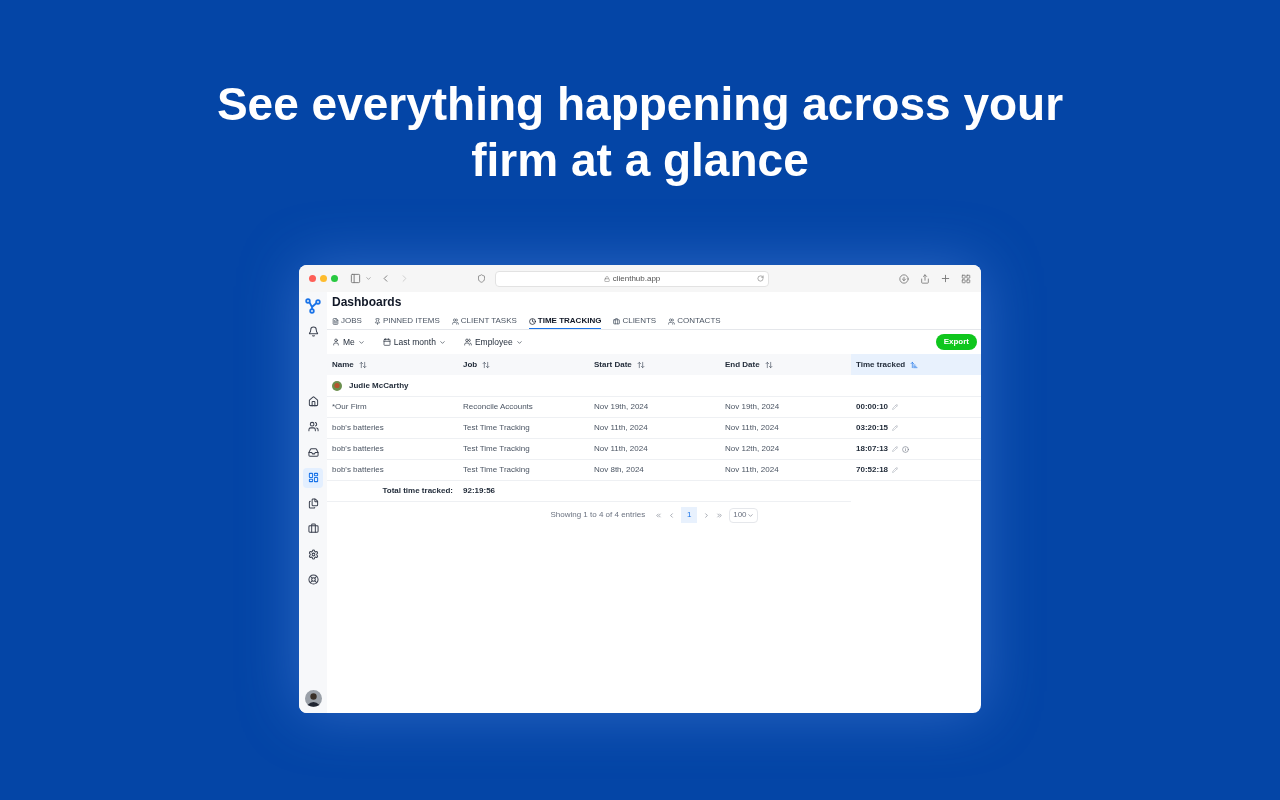 The height and width of the screenshot is (800, 1280). Describe the element at coordinates (720, 515) in the screenshot. I see `last-page-icon` at that location.